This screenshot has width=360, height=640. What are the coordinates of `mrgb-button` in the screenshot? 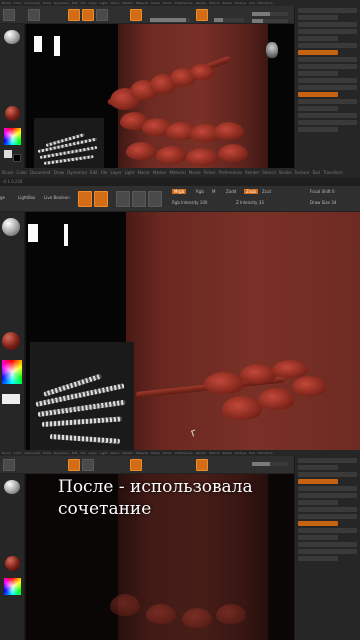 It's located at (136, 465).